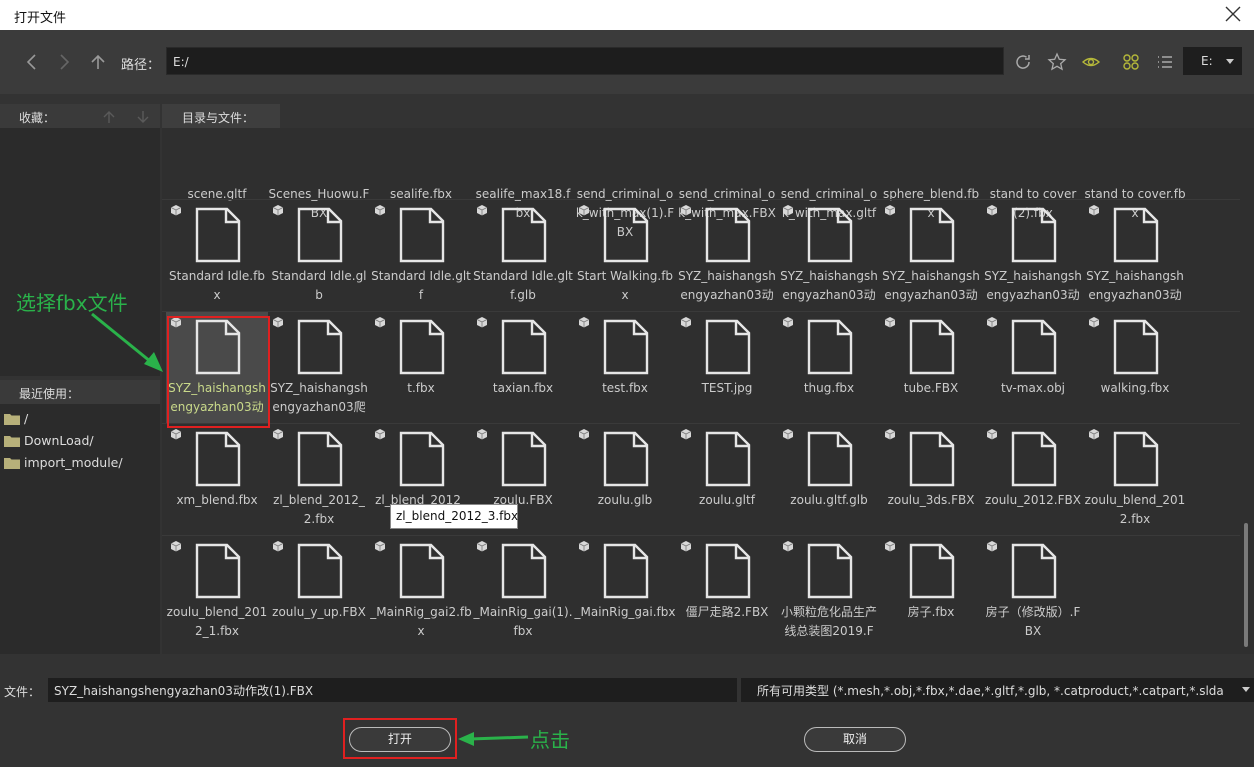  Describe the element at coordinates (585, 61) in the screenshot. I see `path-input: E:/` at that location.